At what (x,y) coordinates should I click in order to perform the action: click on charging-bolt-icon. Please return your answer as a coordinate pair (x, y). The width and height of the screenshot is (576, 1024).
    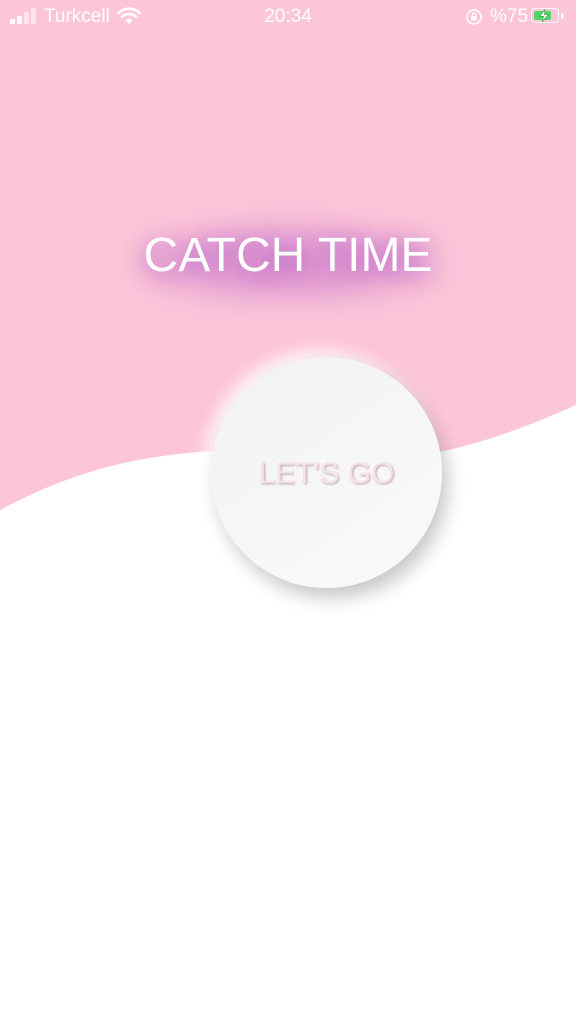
    Looking at the image, I should click on (544, 15).